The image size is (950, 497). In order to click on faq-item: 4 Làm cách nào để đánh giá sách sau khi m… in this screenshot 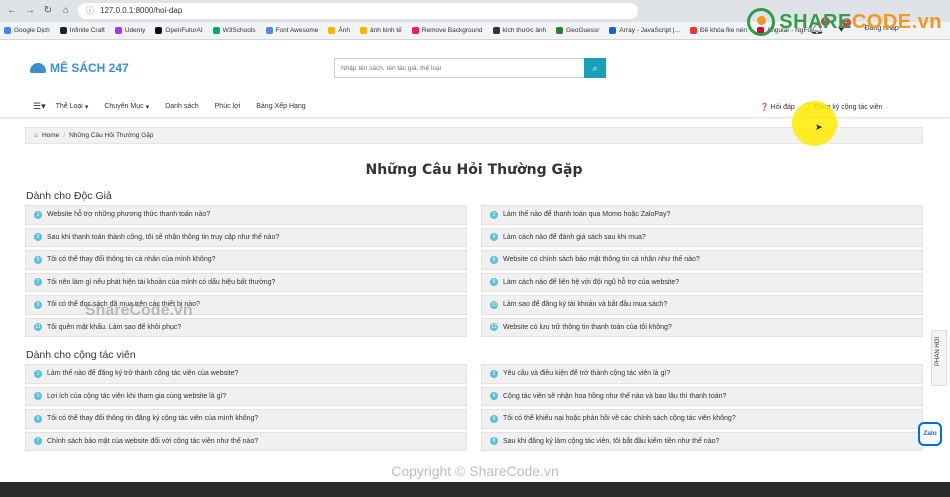, I will do `click(702, 237)`.